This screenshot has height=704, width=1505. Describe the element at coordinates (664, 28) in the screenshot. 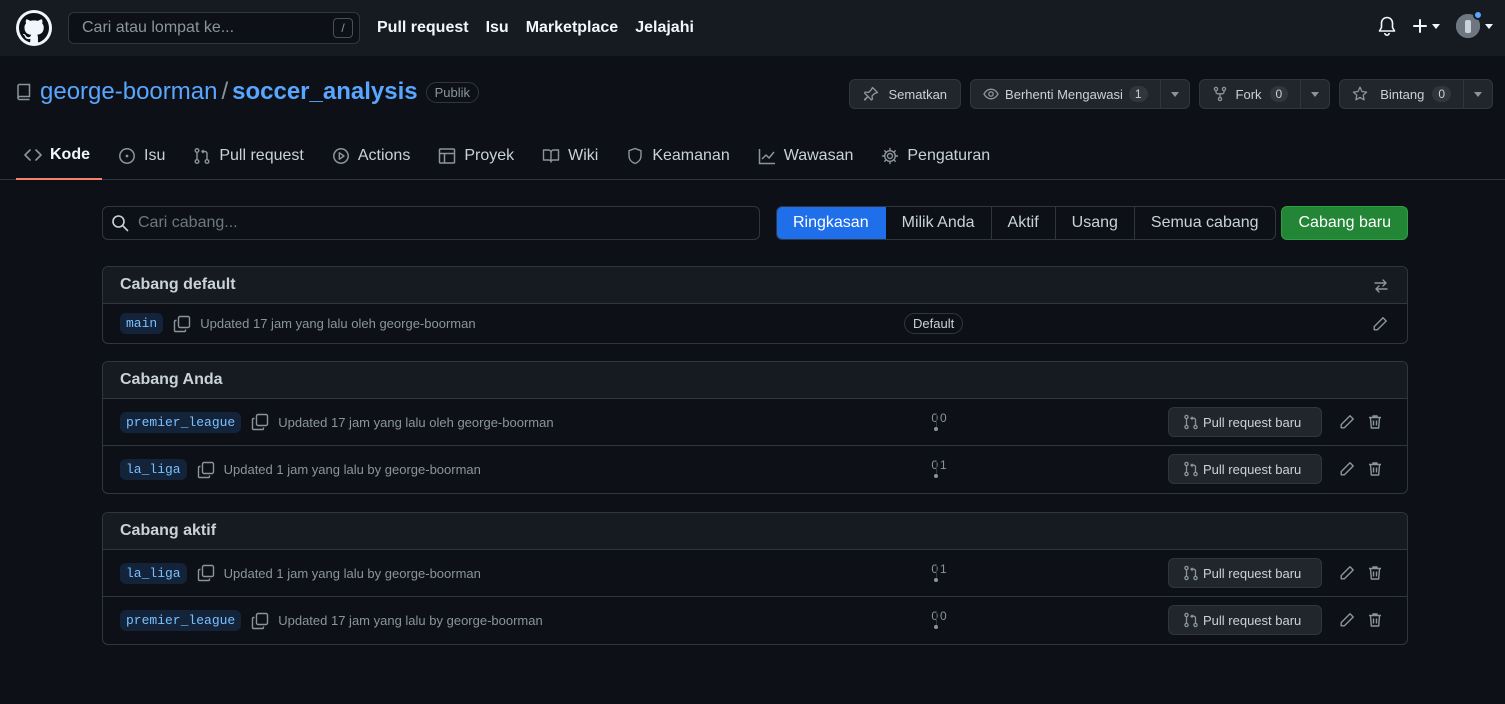

I see `nav-explore: Jelajahi` at that location.